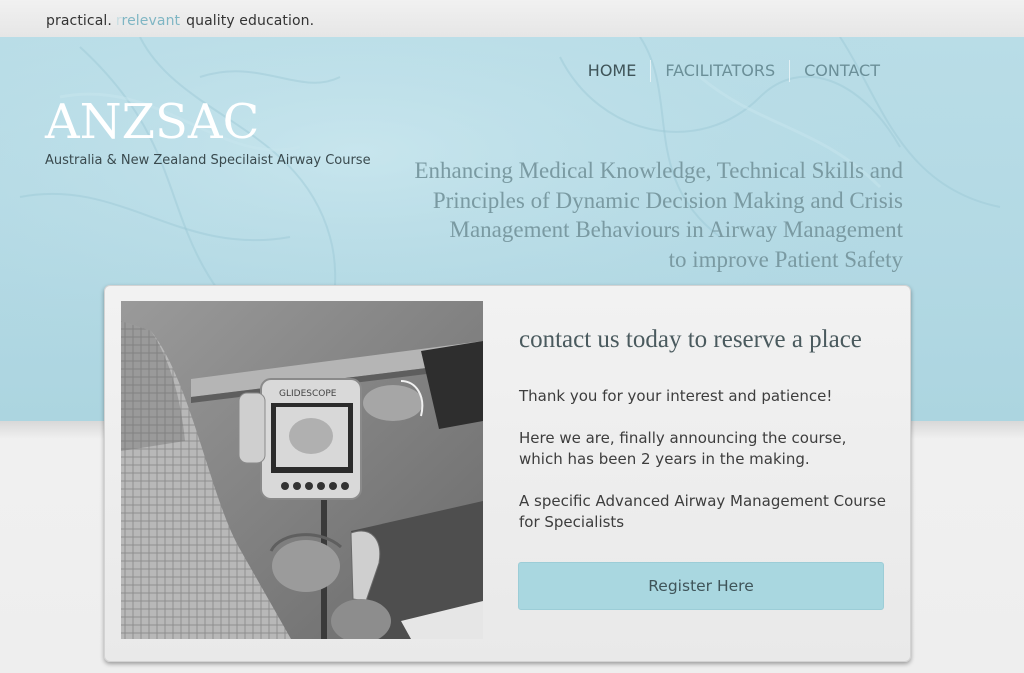 Image resolution: width=1024 pixels, height=673 pixels. What do you see at coordinates (843, 71) in the screenshot?
I see `nav-contact: CONTACT` at bounding box center [843, 71].